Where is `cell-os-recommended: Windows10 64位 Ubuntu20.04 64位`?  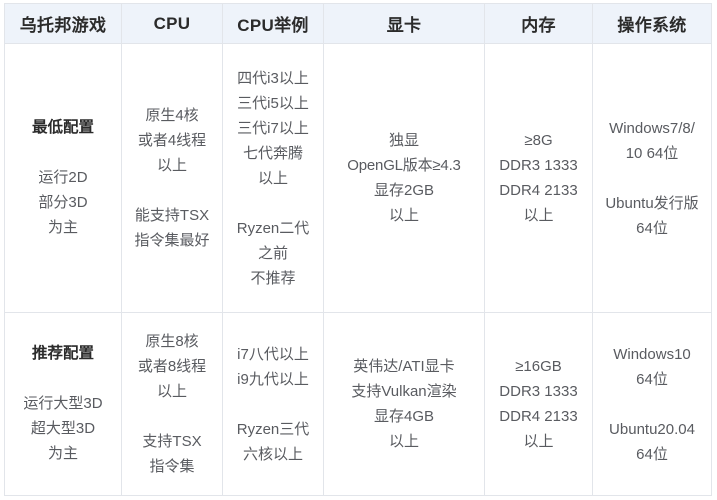 cell-os-recommended: Windows10 64位 Ubuntu20.04 64位 is located at coordinates (652, 404).